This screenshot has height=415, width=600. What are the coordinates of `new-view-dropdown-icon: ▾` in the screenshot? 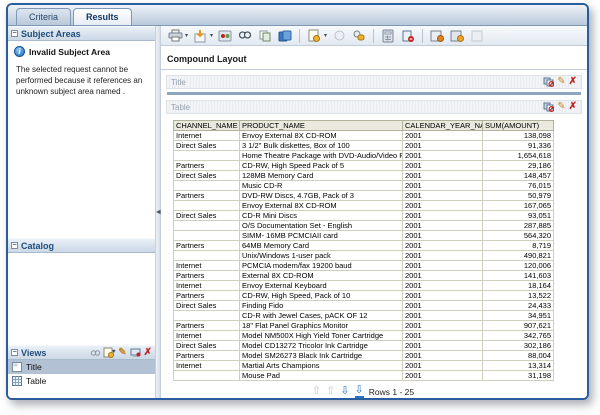 It's located at (325, 35).